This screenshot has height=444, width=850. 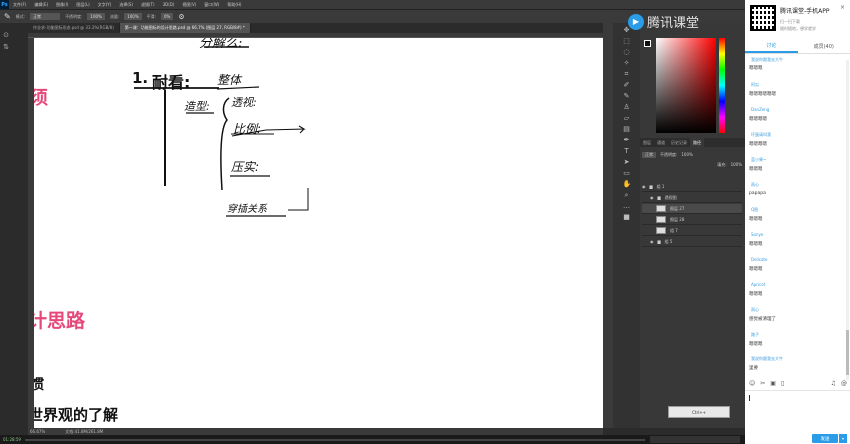 I want to click on hue-slider, so click(x=722, y=85).